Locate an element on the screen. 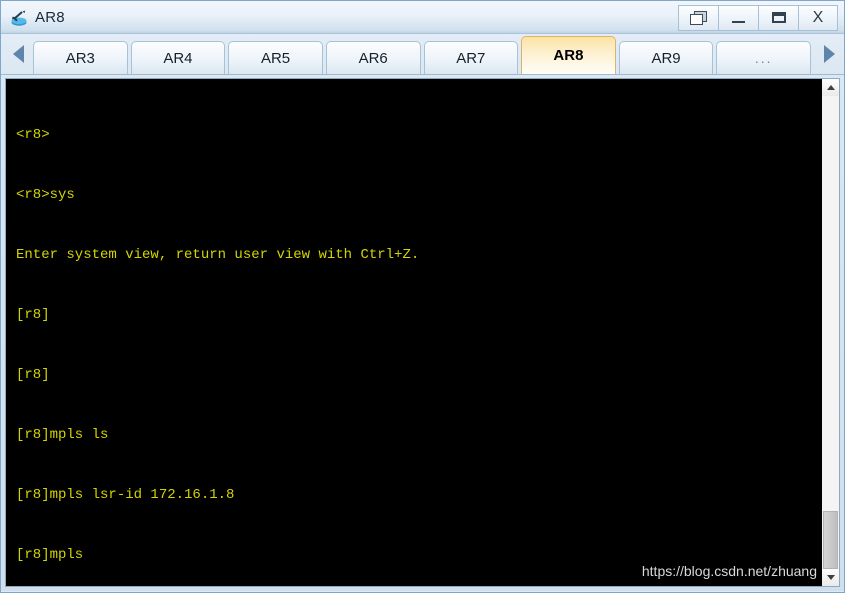 The image size is (845, 593). tab-scroll-left-button is located at coordinates (18, 54).